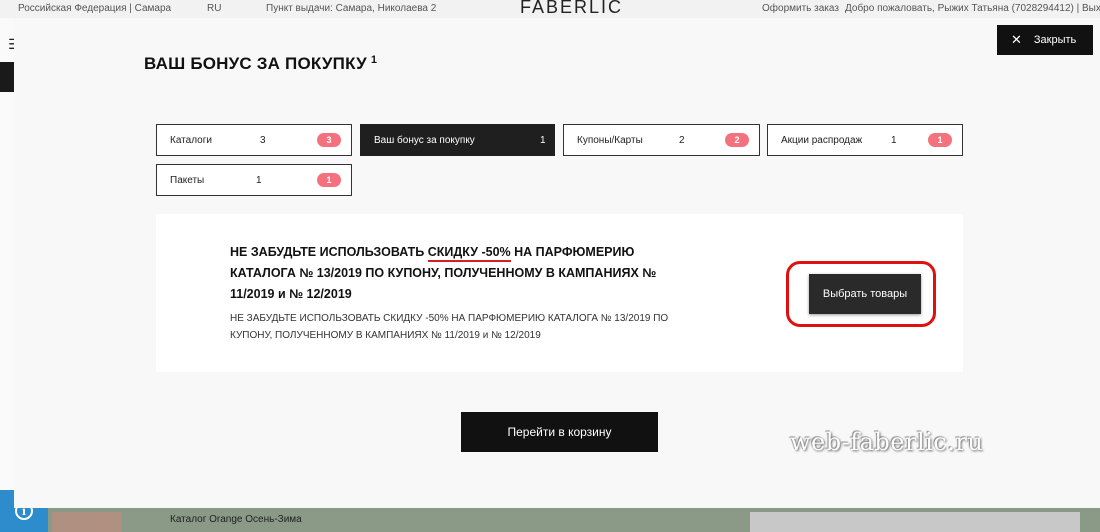  I want to click on tab-count: 2, so click(682, 140).